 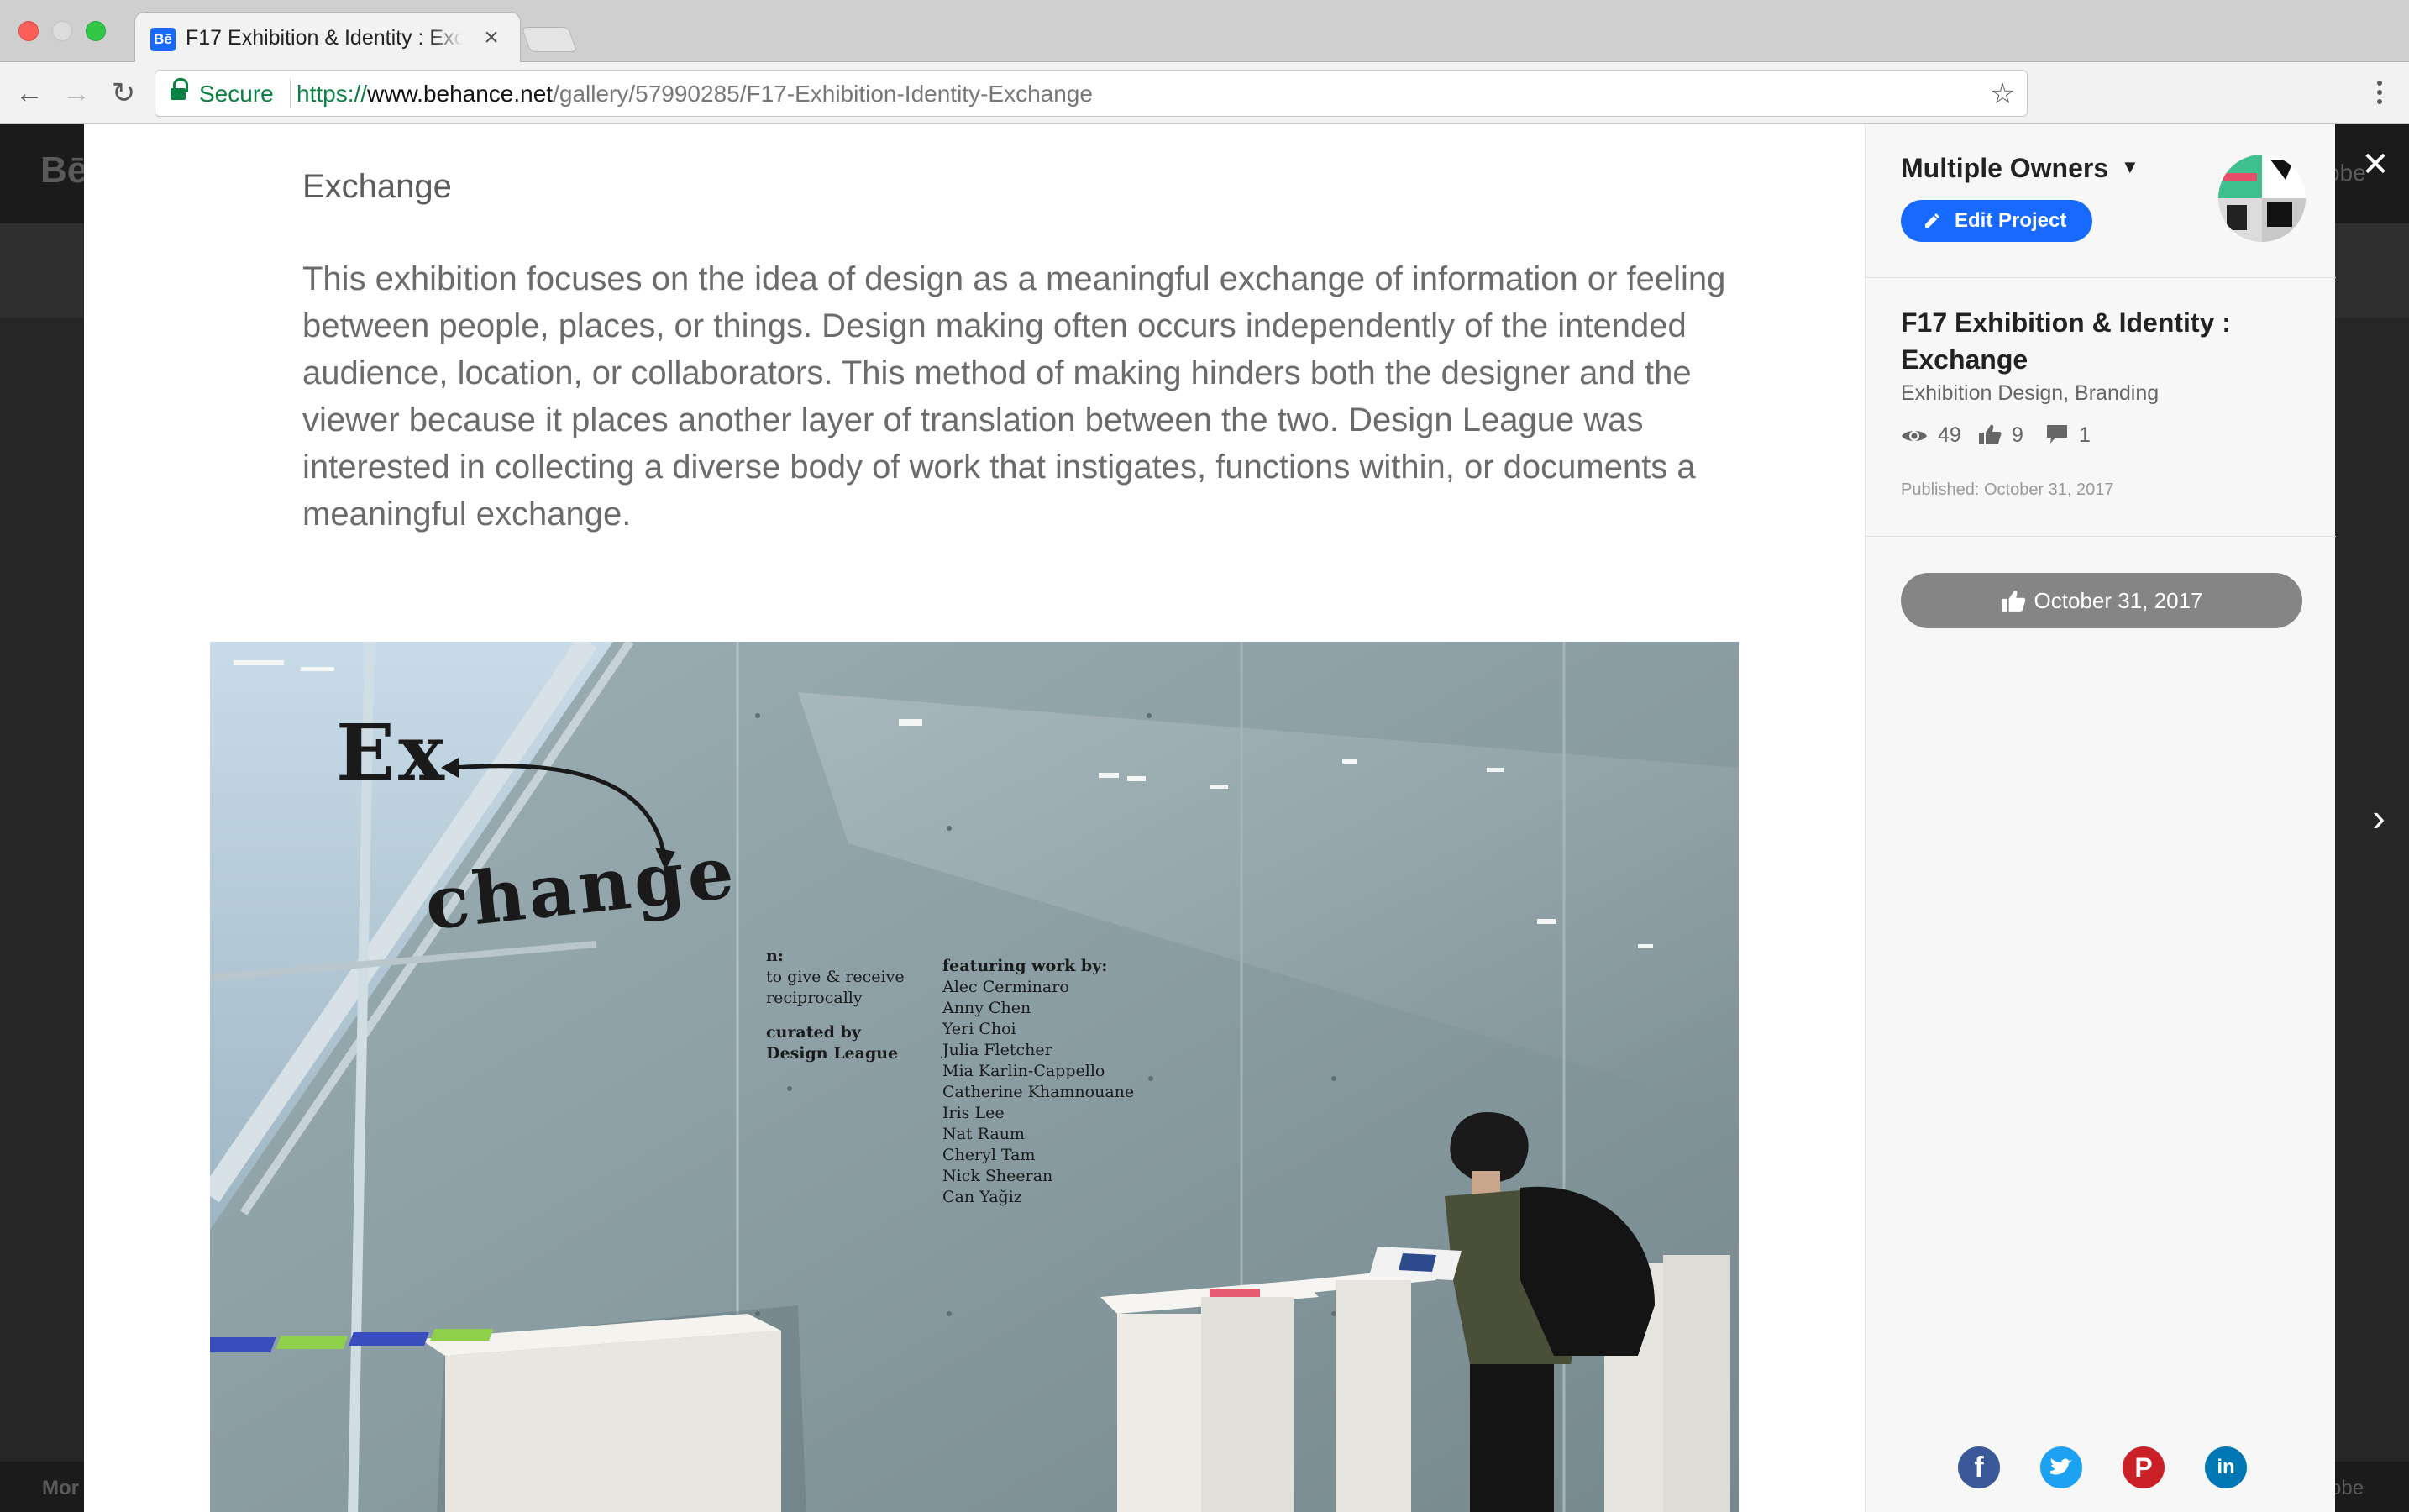 What do you see at coordinates (291, 93) in the screenshot?
I see `url-separator` at bounding box center [291, 93].